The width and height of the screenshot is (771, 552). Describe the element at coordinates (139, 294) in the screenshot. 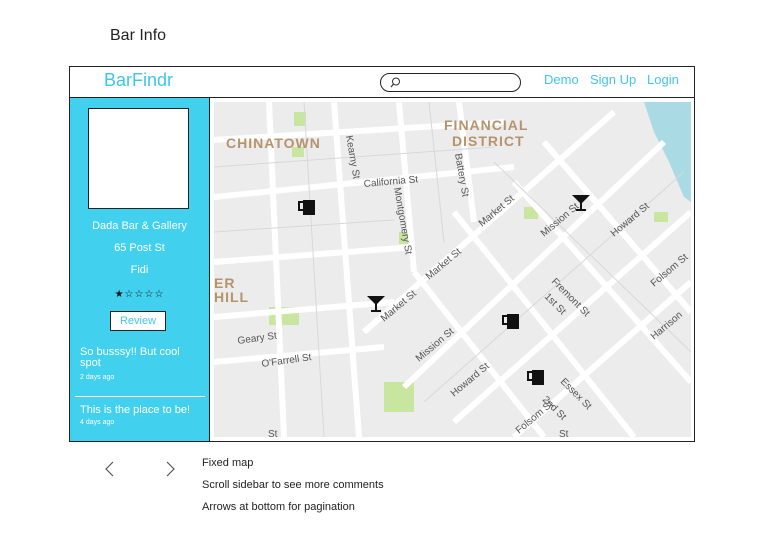

I see `rating-stars: ★☆☆☆☆` at that location.